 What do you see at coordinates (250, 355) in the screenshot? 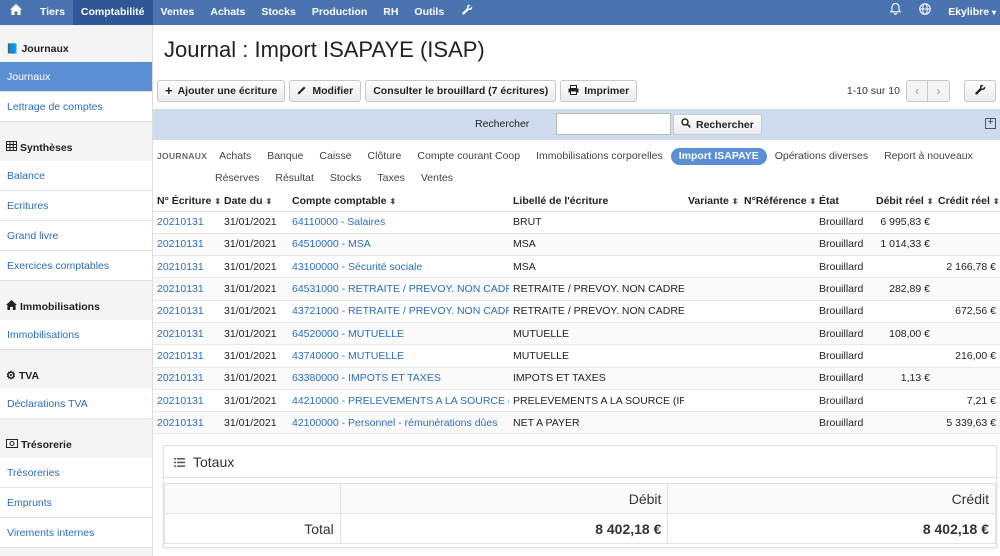
I see `entry-date: 31/01/2021` at bounding box center [250, 355].